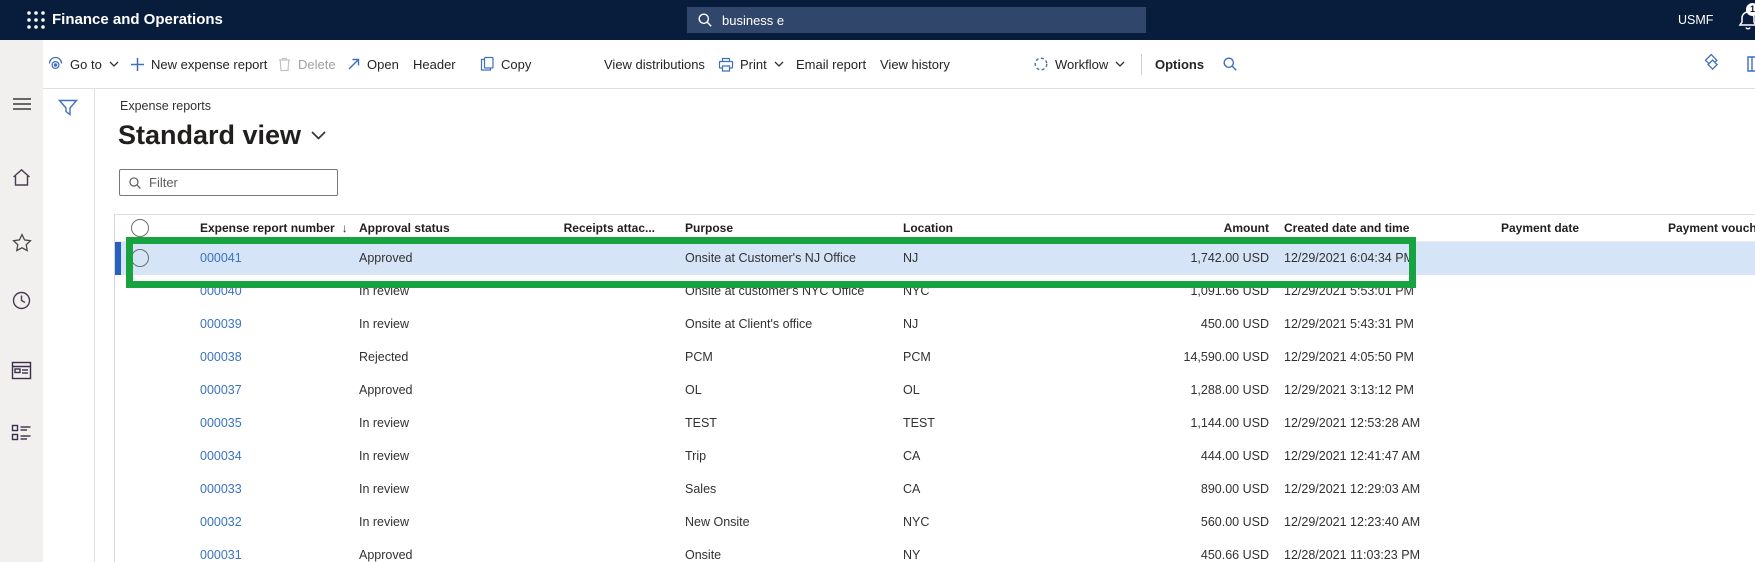 The width and height of the screenshot is (1755, 562). I want to click on pane-divider, so click(94, 325).